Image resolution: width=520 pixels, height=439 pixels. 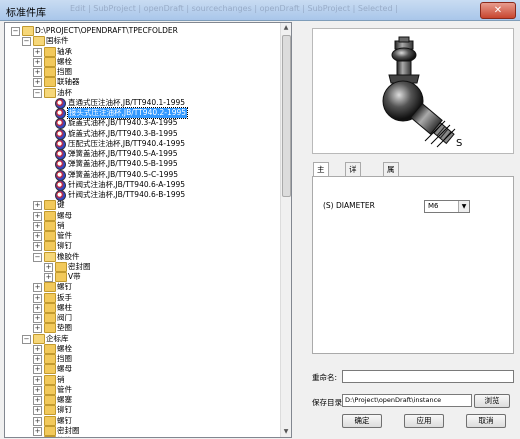 What do you see at coordinates (492, 401) in the screenshot?
I see `browse-button: 浏览` at bounding box center [492, 401].